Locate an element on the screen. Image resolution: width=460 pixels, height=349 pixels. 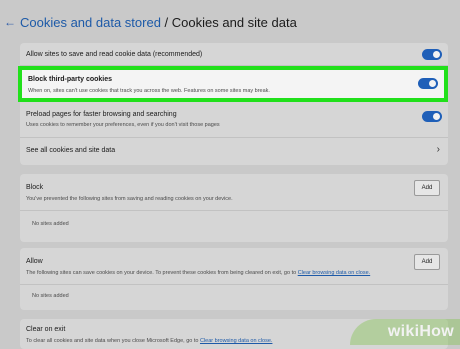
watermark-how: How is located at coordinates (436, 331).